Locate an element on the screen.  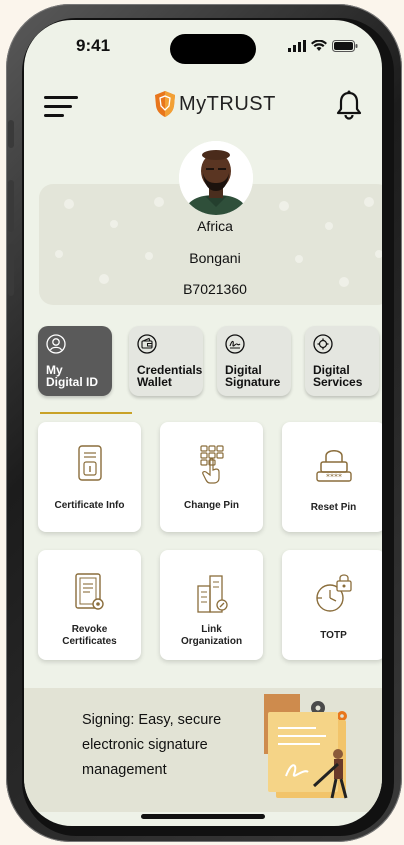
app-logo: MyTRUST is located at coordinates (215, 104).